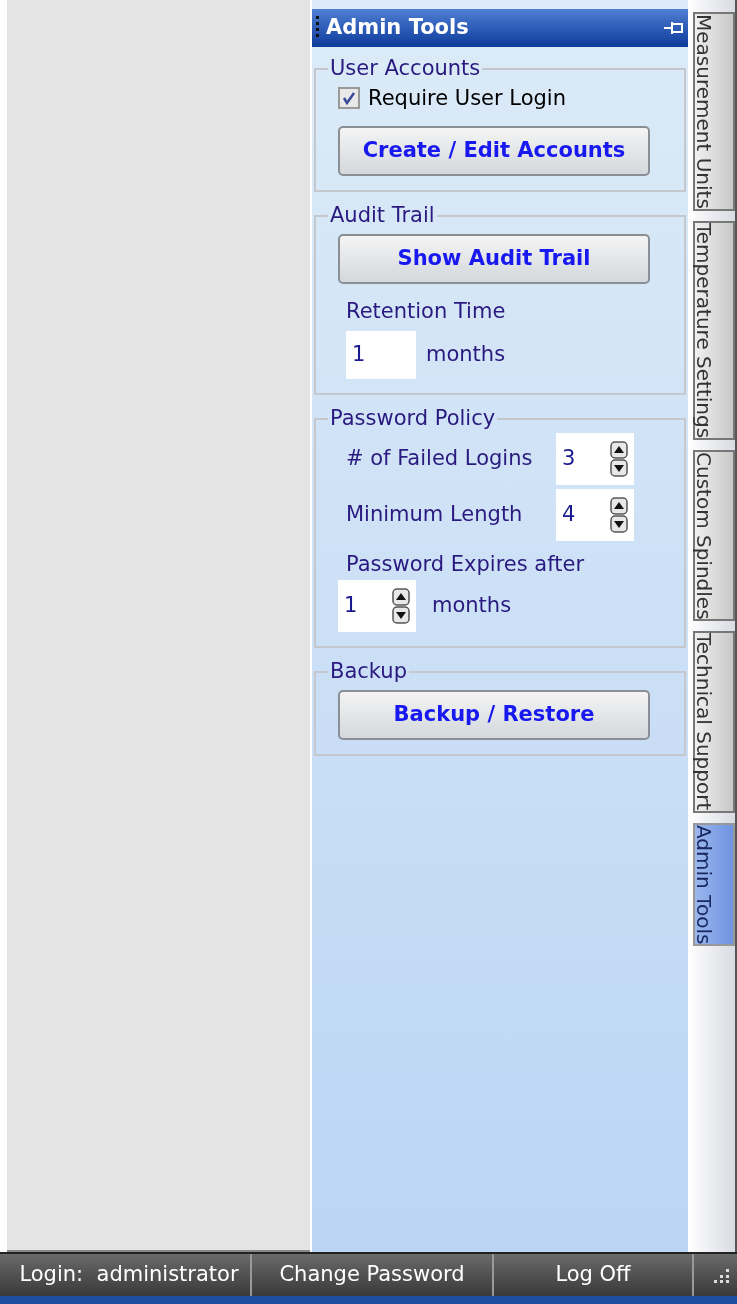 The width and height of the screenshot is (737, 1304). Describe the element at coordinates (382, 215) in the screenshot. I see `group-title: Audit Trail` at that location.